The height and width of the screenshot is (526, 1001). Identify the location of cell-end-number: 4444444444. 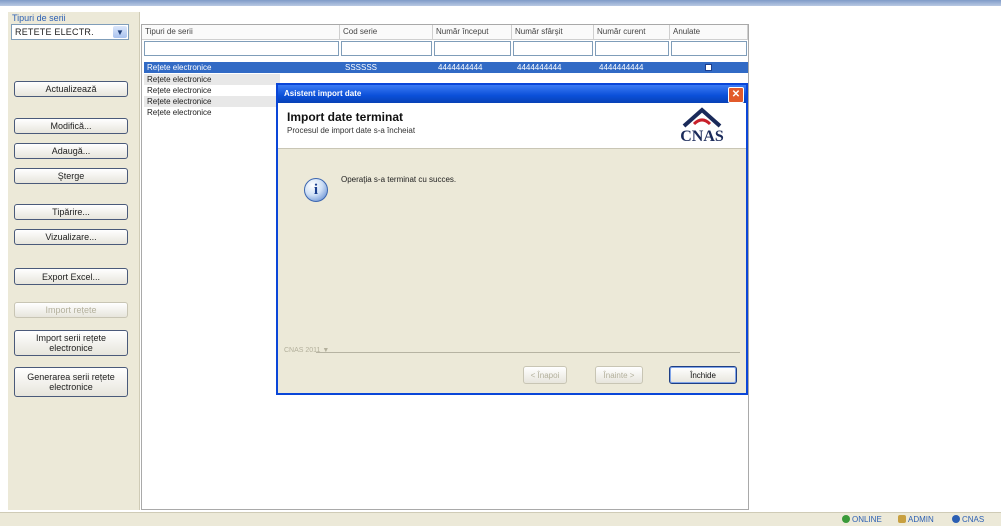
(539, 67).